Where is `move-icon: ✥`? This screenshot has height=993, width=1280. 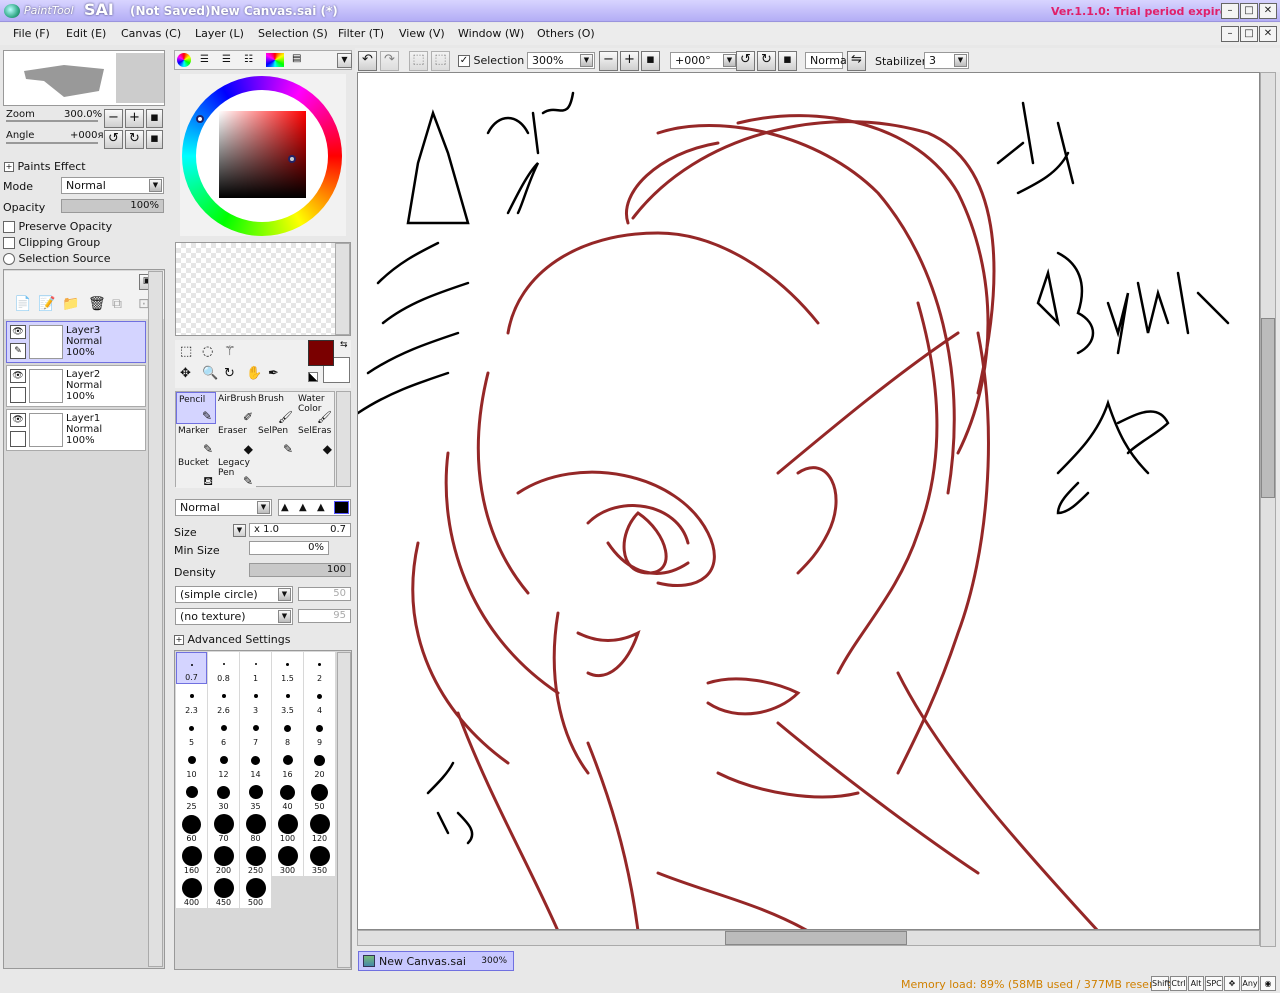 move-icon: ✥ is located at coordinates (185, 373).